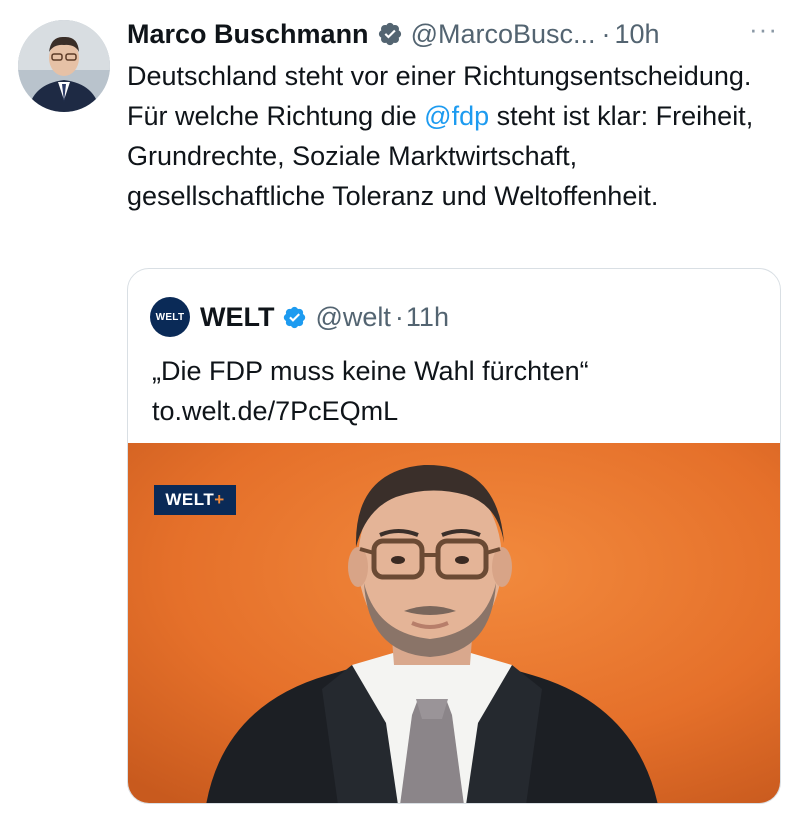 The image size is (800, 819). Describe the element at coordinates (427, 317) in the screenshot. I see `quoted-time: 11h` at that location.